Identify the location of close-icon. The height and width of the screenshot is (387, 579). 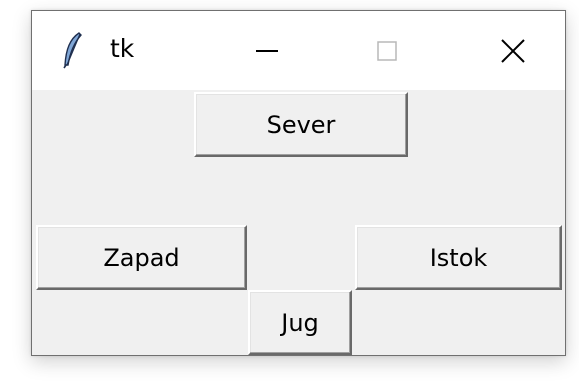
(512, 50).